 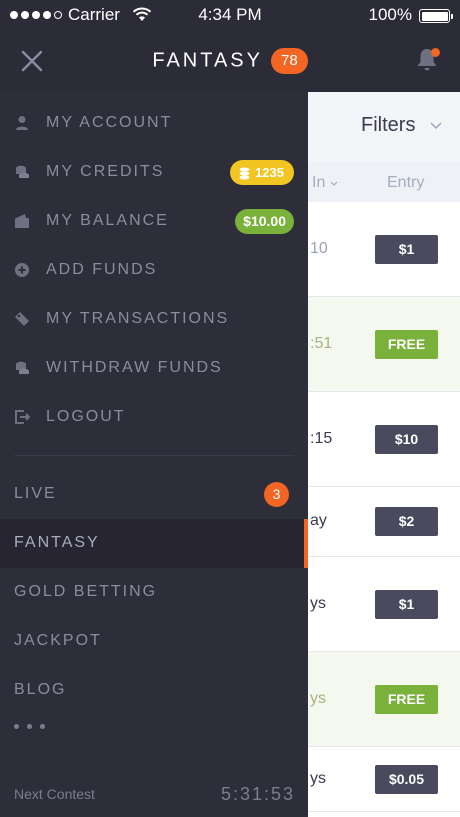 I want to click on nav-label: FANTASY, so click(x=57, y=542).